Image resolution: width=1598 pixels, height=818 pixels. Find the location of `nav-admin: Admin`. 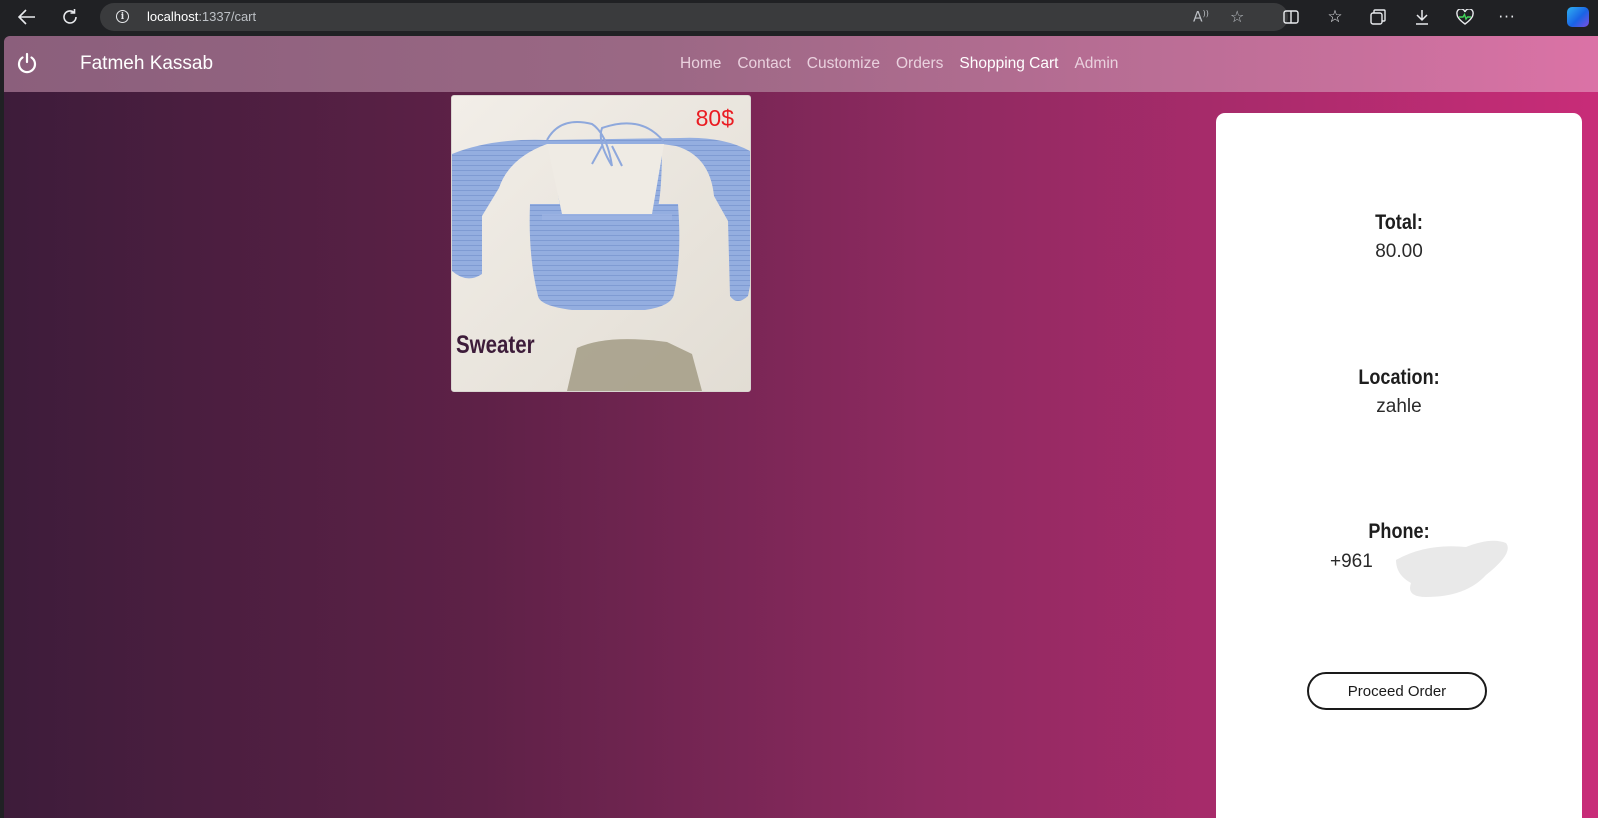

nav-admin: Admin is located at coordinates (1096, 64).